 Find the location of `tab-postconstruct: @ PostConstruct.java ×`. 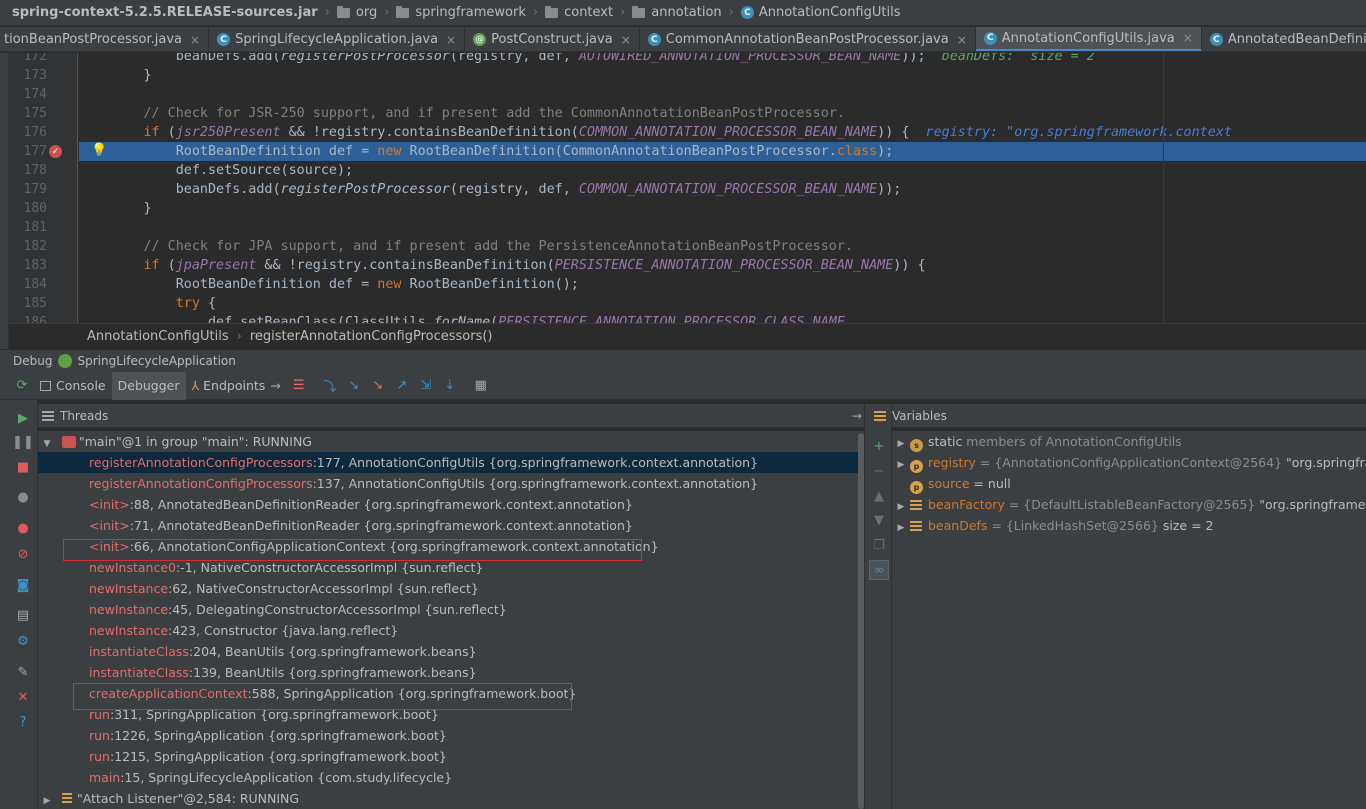

tab-postconstruct: @ PostConstruct.java × is located at coordinates (552, 39).